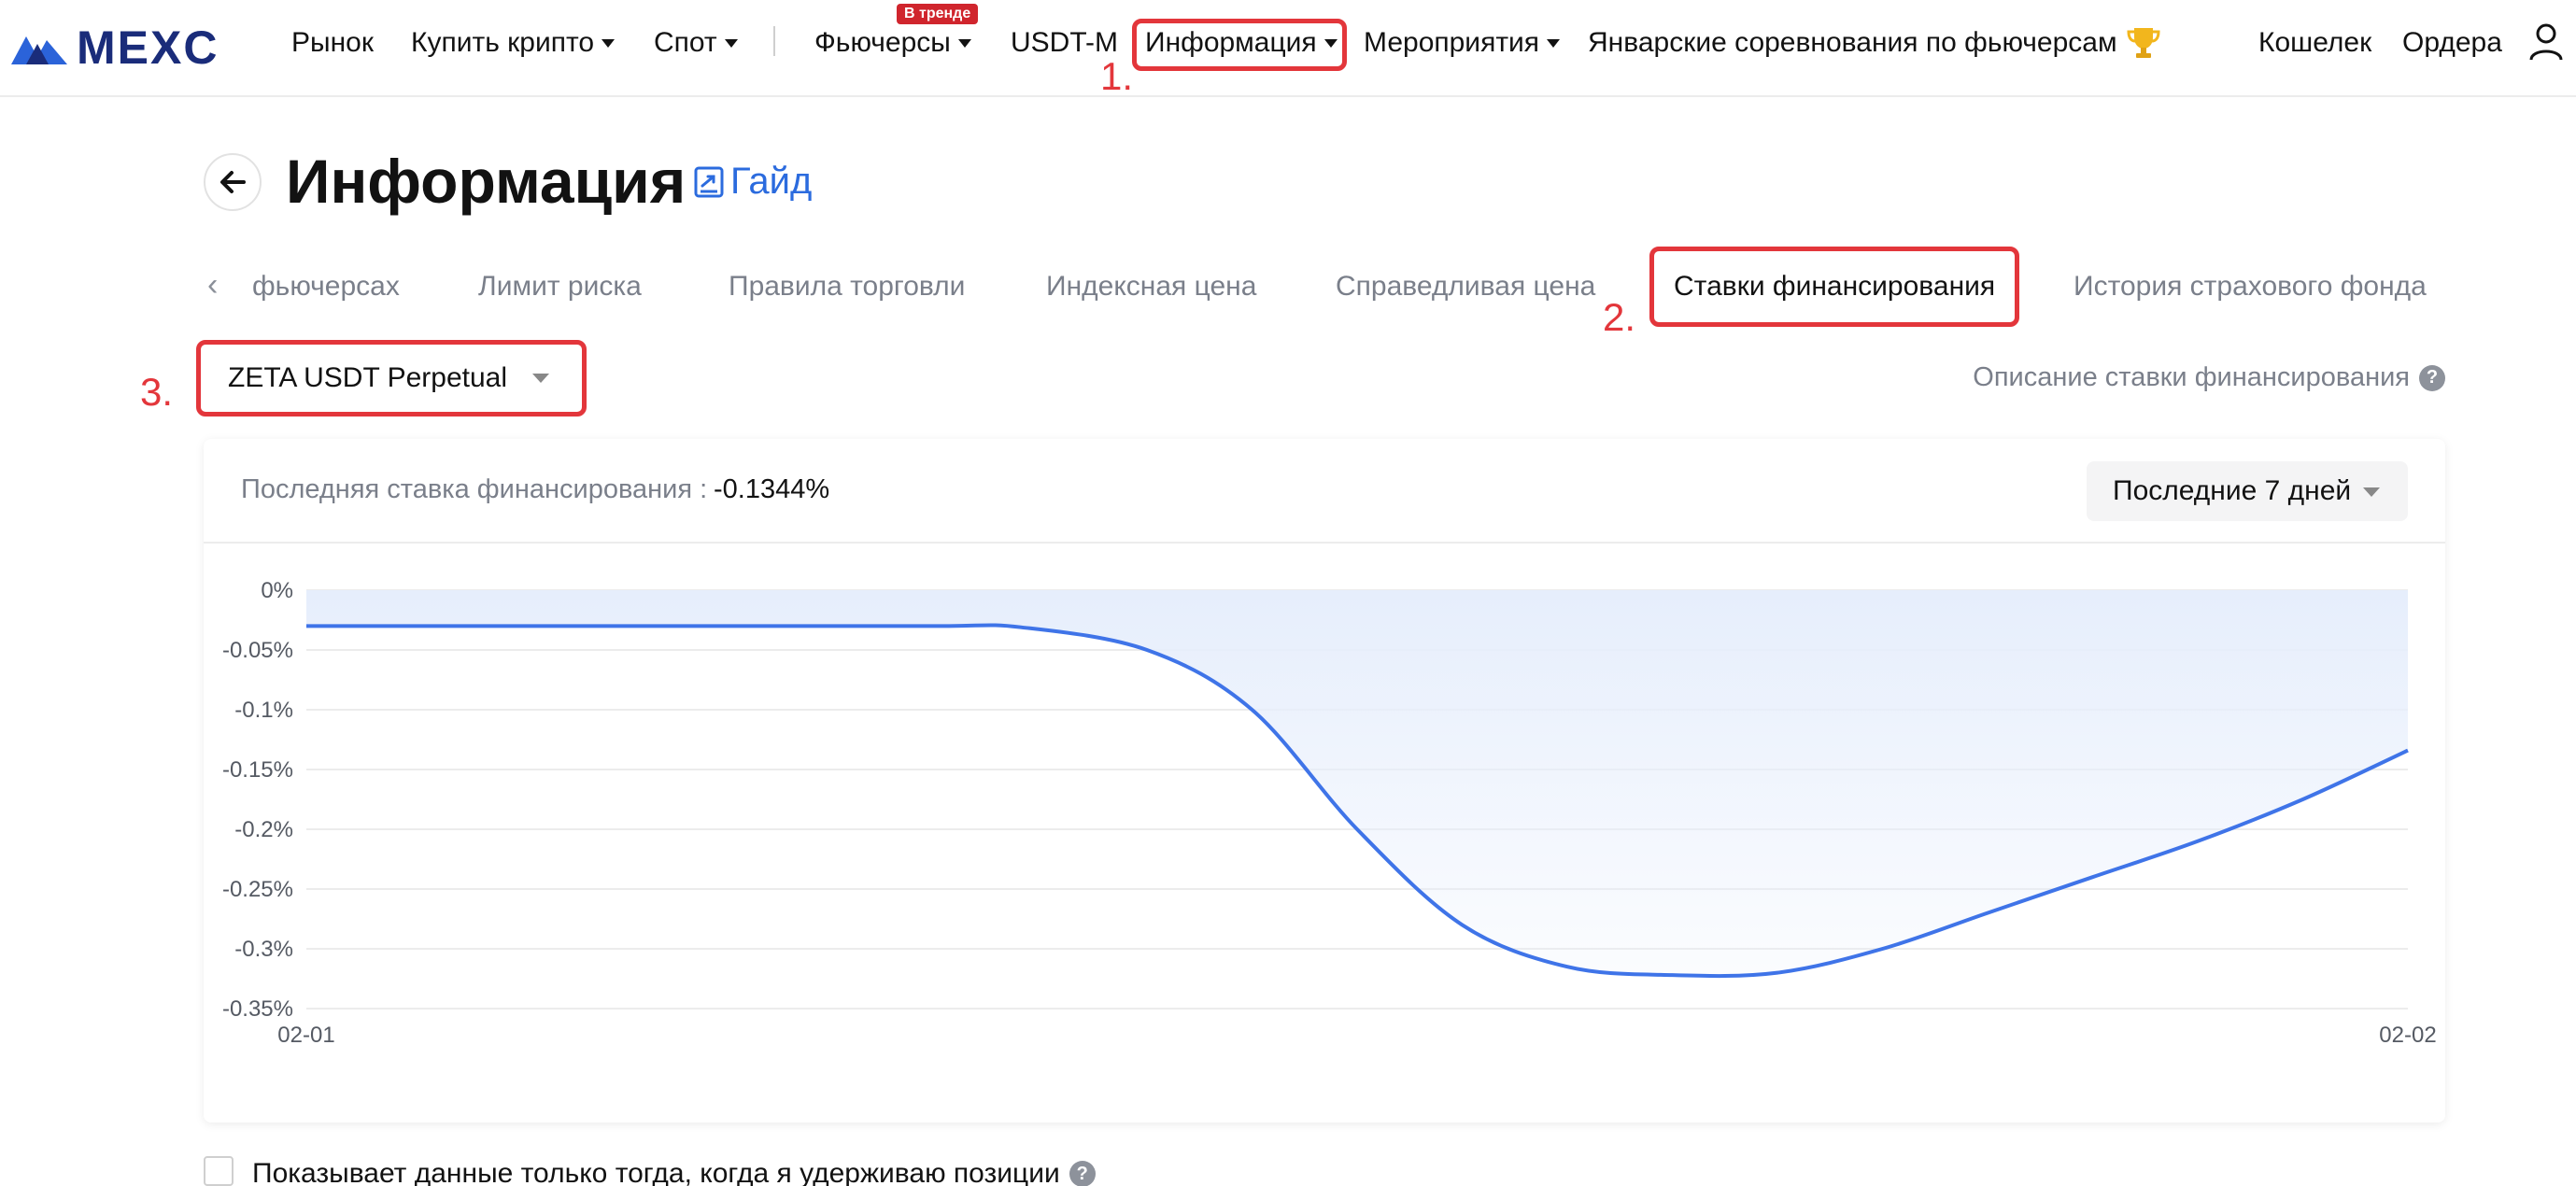 This screenshot has height=1186, width=2576. I want to click on nav-market: Рынок, so click(332, 43).